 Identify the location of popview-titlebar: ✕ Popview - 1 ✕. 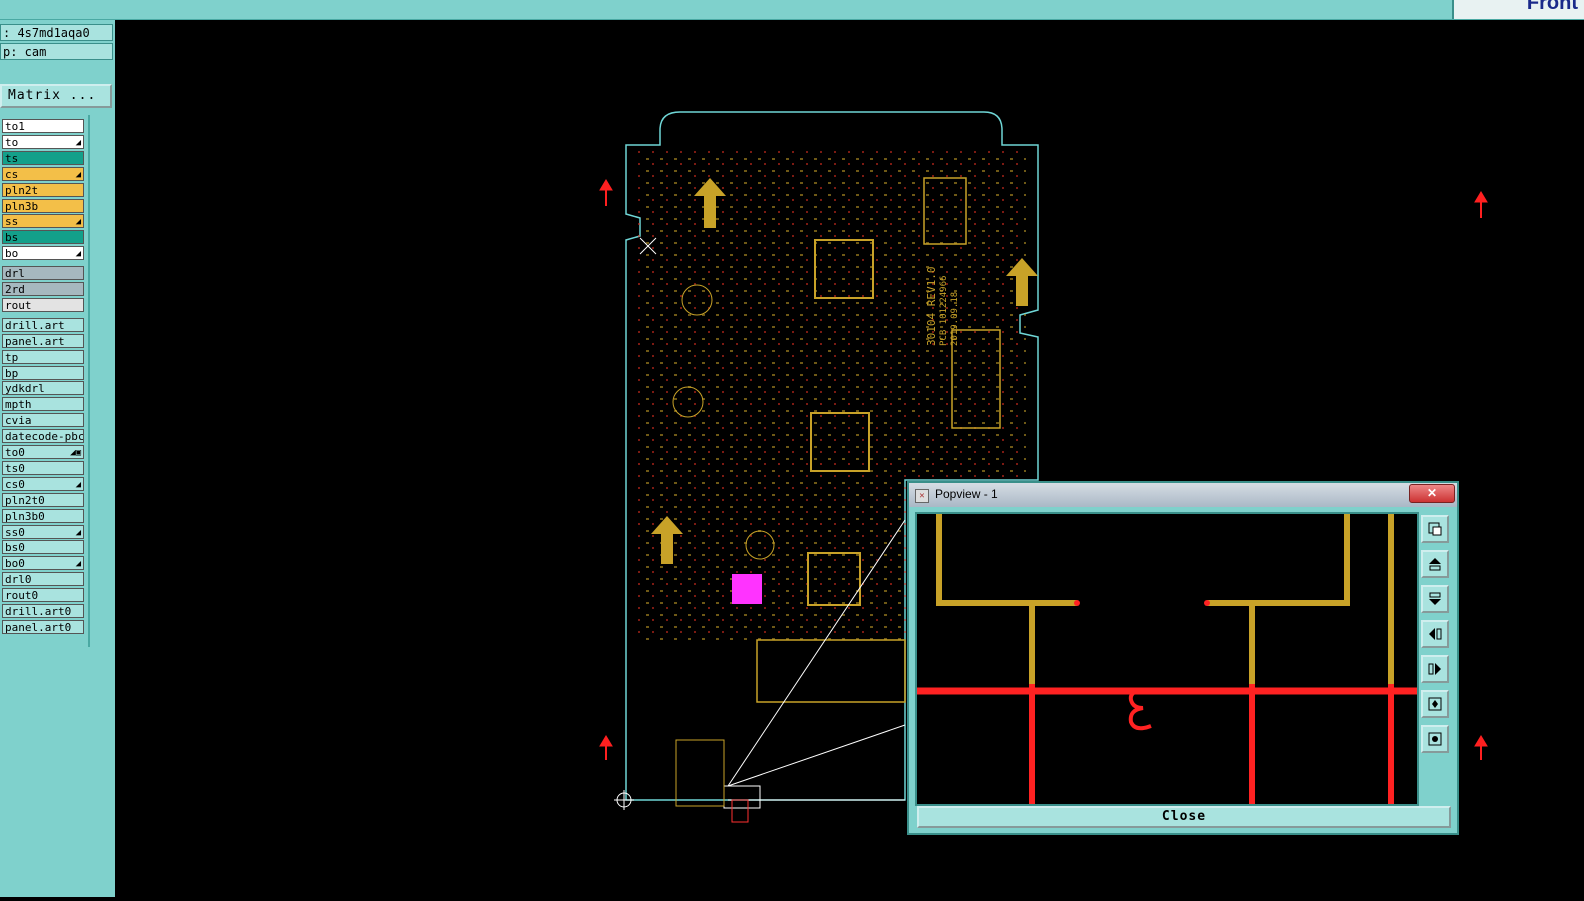
(1183, 495).